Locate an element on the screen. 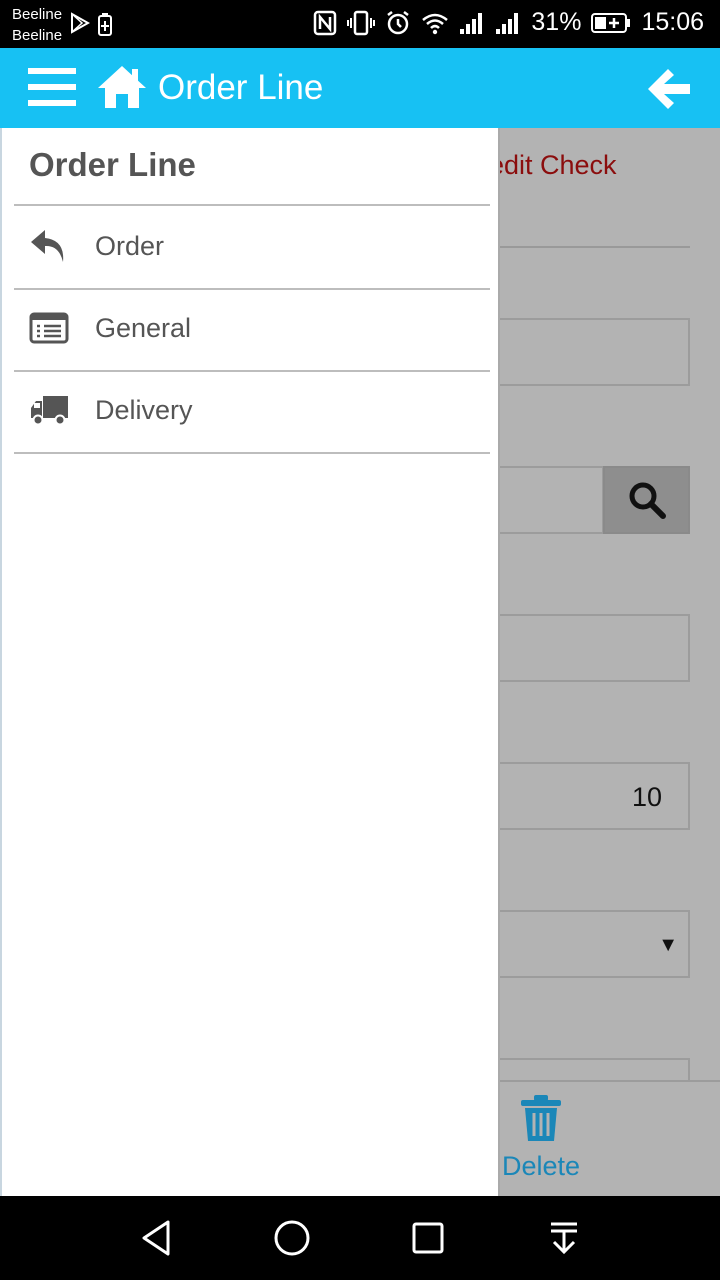 This screenshot has width=720, height=1280. battery-percent: 31% is located at coordinates (556, 22).